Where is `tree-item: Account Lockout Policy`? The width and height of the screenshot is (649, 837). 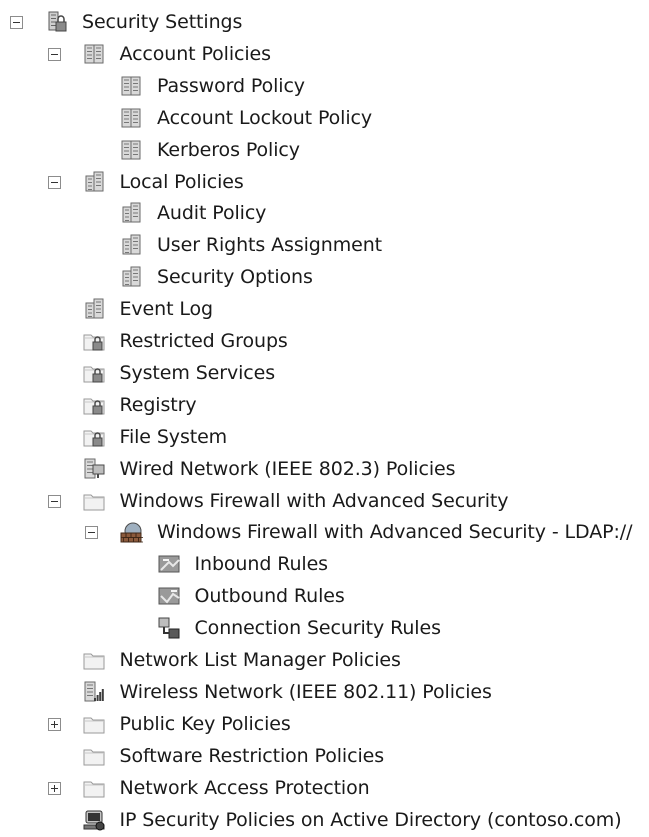
tree-item: Account Lockout Policy is located at coordinates (324, 118).